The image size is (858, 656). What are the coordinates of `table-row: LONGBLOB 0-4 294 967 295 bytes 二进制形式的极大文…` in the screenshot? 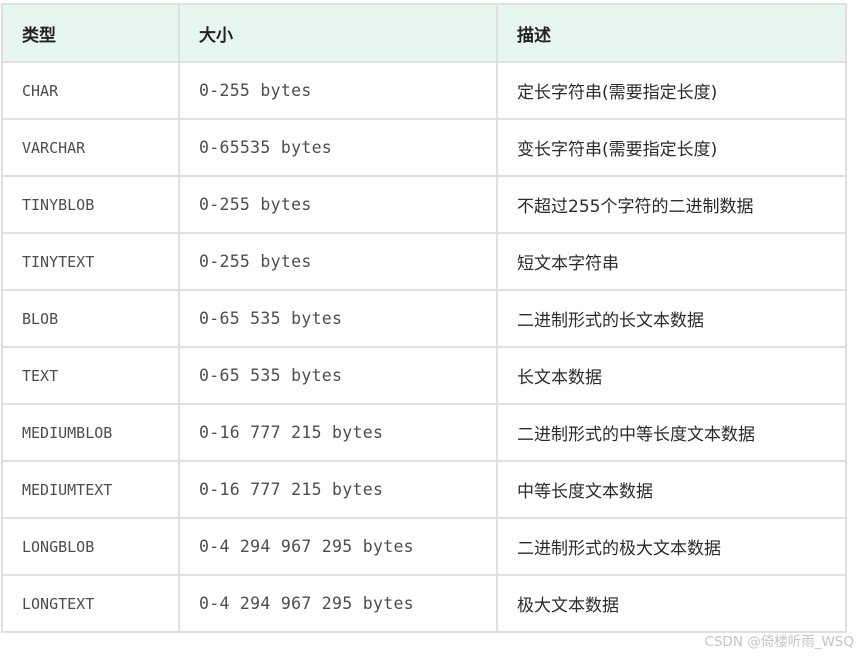 It's located at (424, 546).